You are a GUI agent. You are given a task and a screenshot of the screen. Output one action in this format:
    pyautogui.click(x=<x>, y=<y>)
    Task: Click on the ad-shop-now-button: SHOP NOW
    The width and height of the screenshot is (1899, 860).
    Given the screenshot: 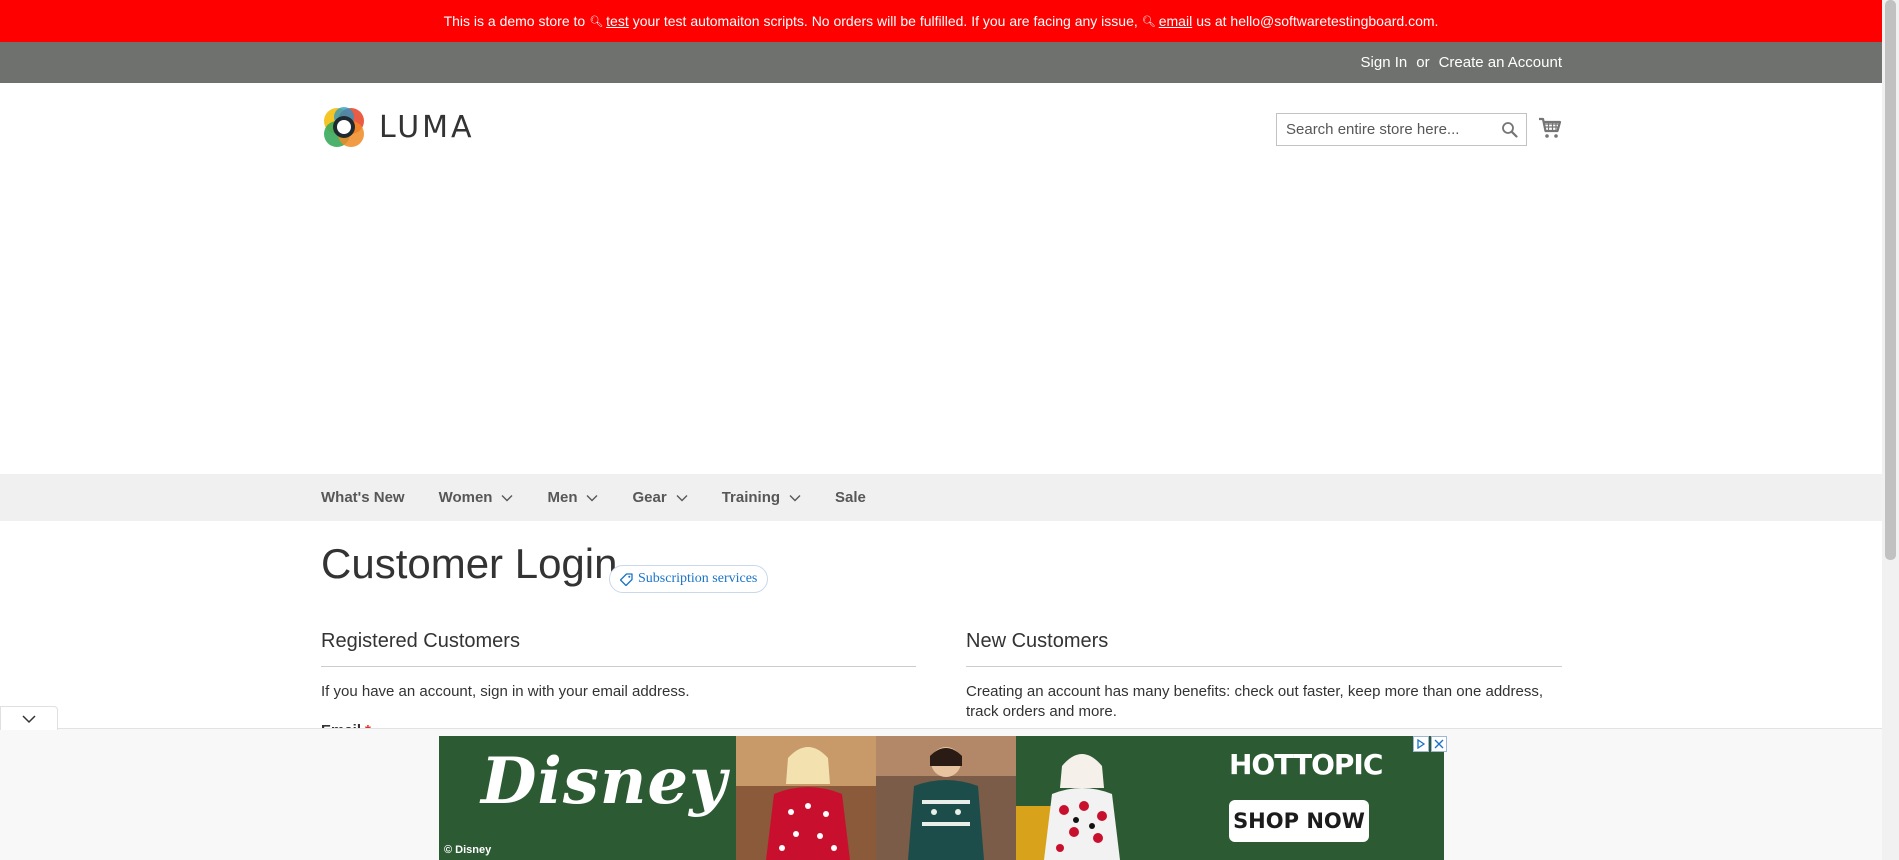 What is the action you would take?
    pyautogui.click(x=1299, y=821)
    